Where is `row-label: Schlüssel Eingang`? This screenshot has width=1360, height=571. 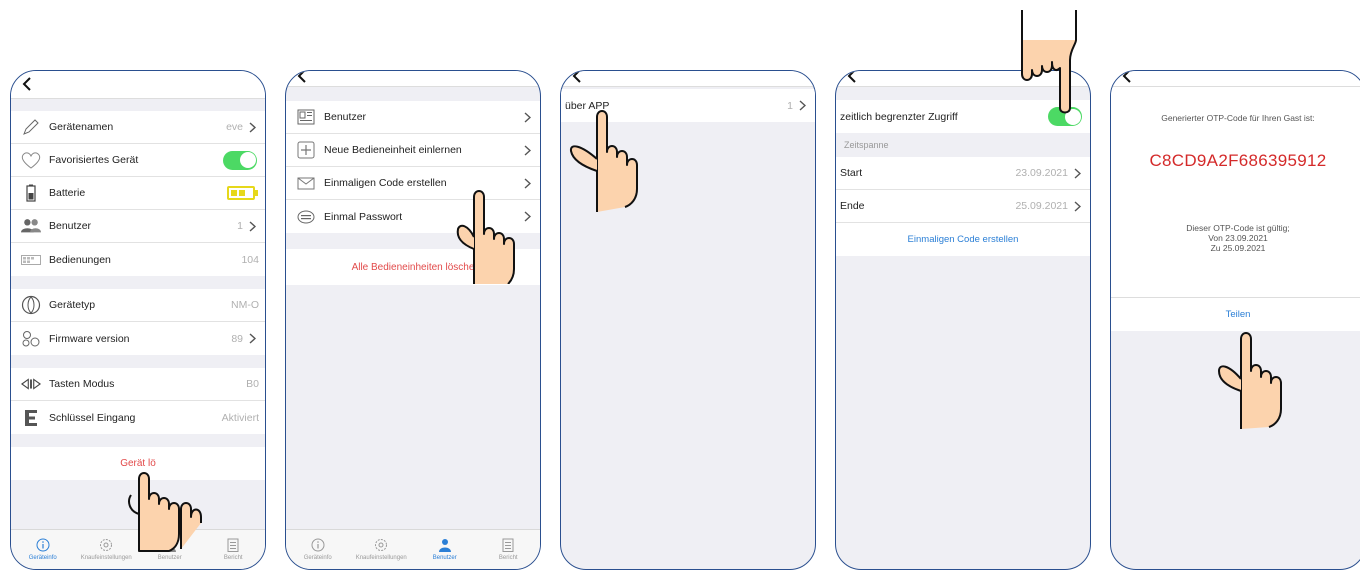 row-label: Schlüssel Eingang is located at coordinates (92, 417).